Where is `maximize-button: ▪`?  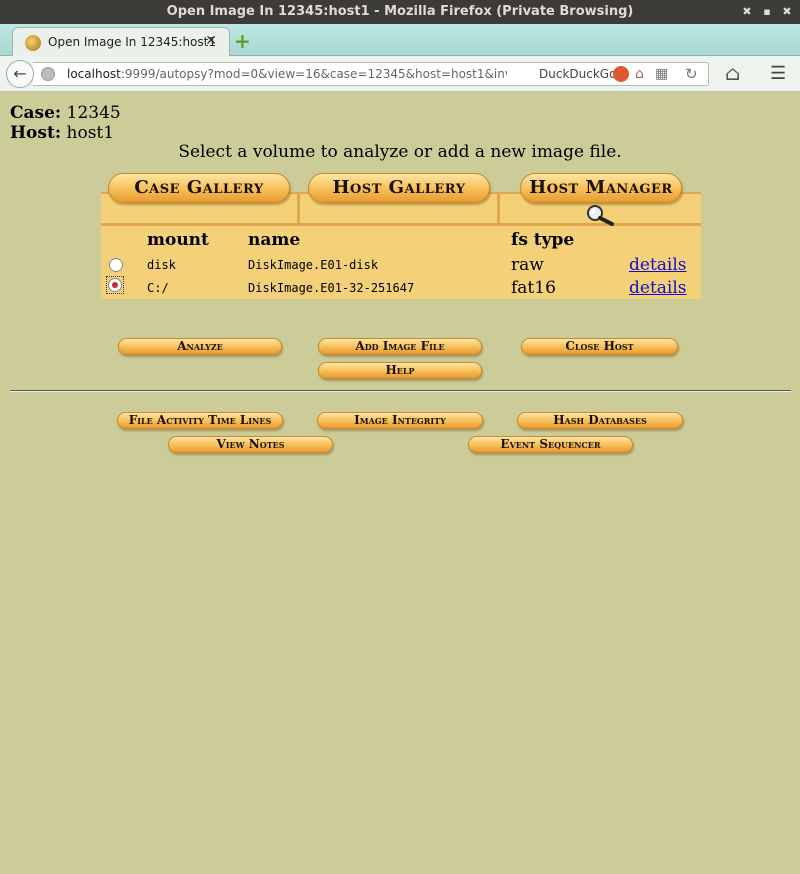
maximize-button: ▪ is located at coordinates (767, 12).